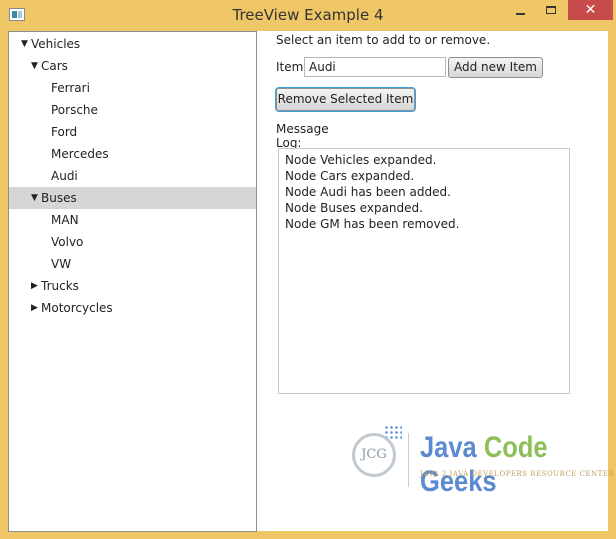 The height and width of the screenshot is (539, 616). What do you see at coordinates (132, 242) in the screenshot?
I see `tree-item: Volvo` at bounding box center [132, 242].